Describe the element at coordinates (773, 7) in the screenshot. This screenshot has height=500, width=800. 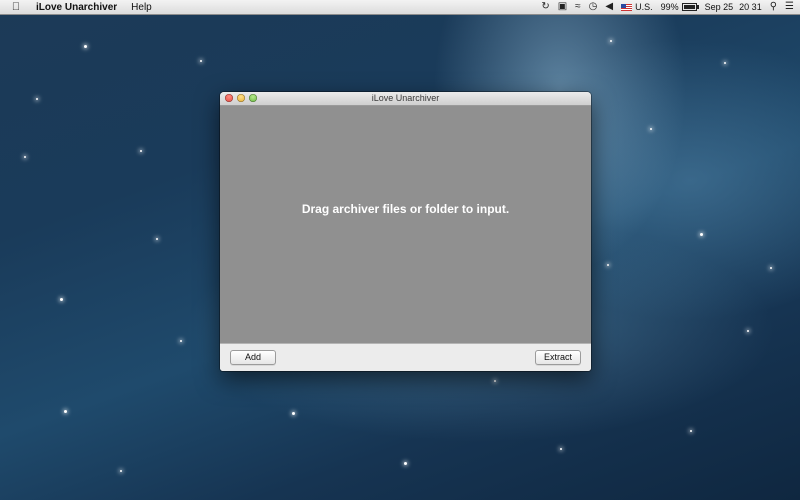
I see `spotlight-search-icon: ⚲` at that location.